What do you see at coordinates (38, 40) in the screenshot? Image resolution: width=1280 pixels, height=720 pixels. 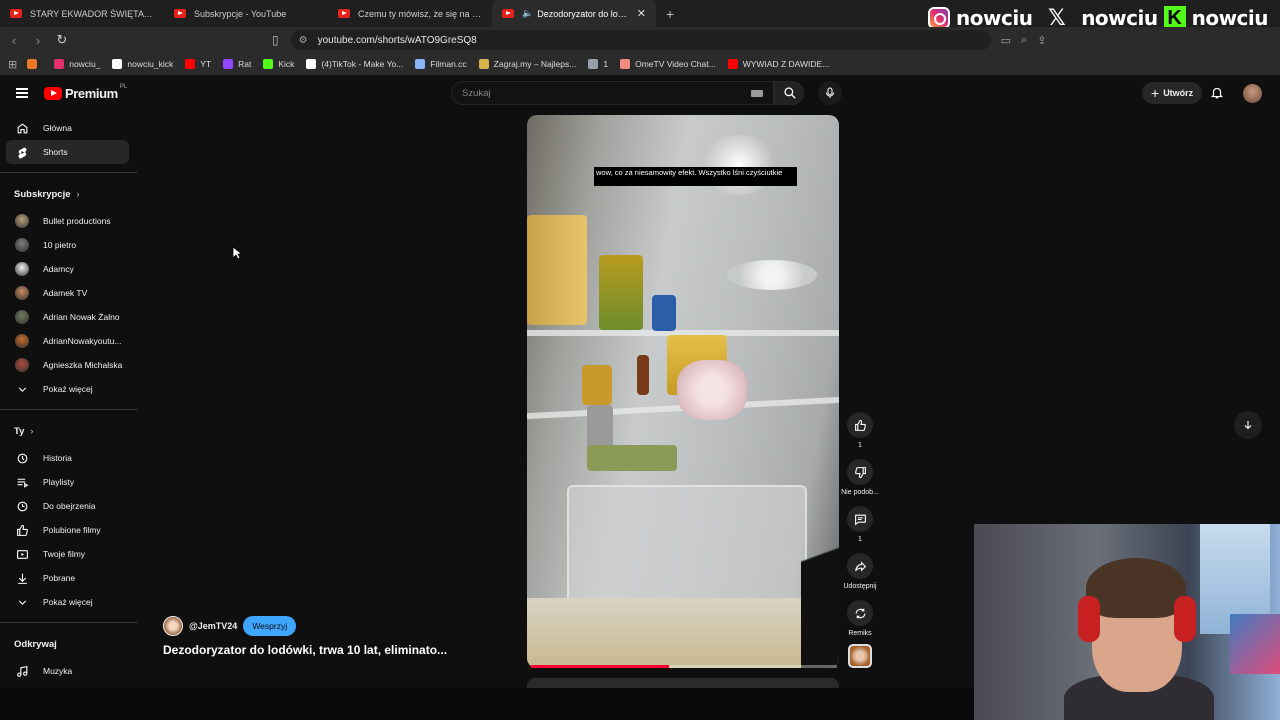 I see `forward-icon: ›` at bounding box center [38, 40].